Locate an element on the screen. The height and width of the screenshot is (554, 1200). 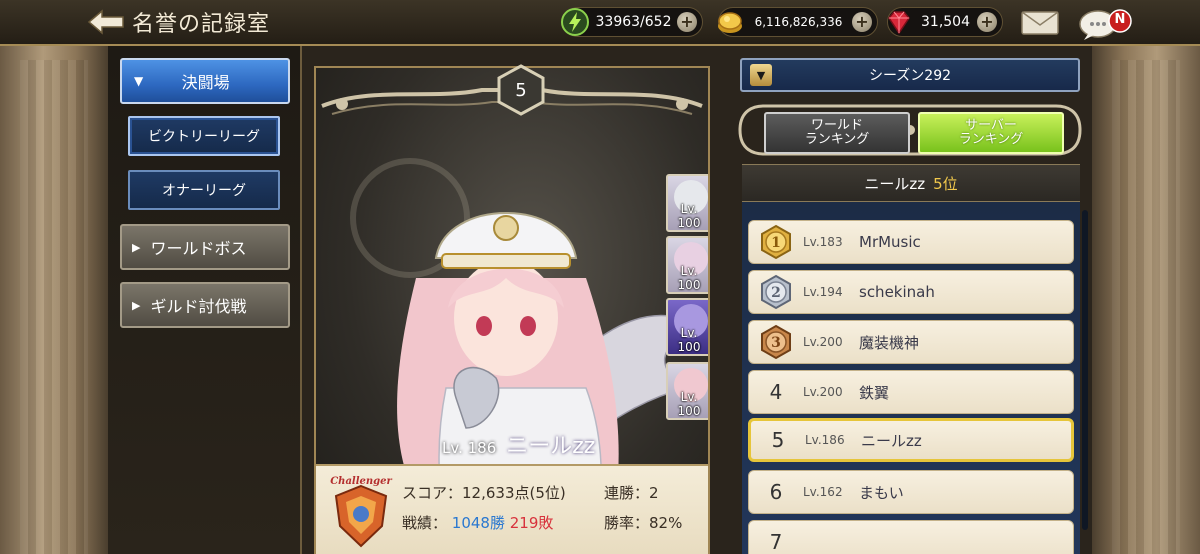
bronze-medal-icon: 3 is located at coordinates (776, 342).